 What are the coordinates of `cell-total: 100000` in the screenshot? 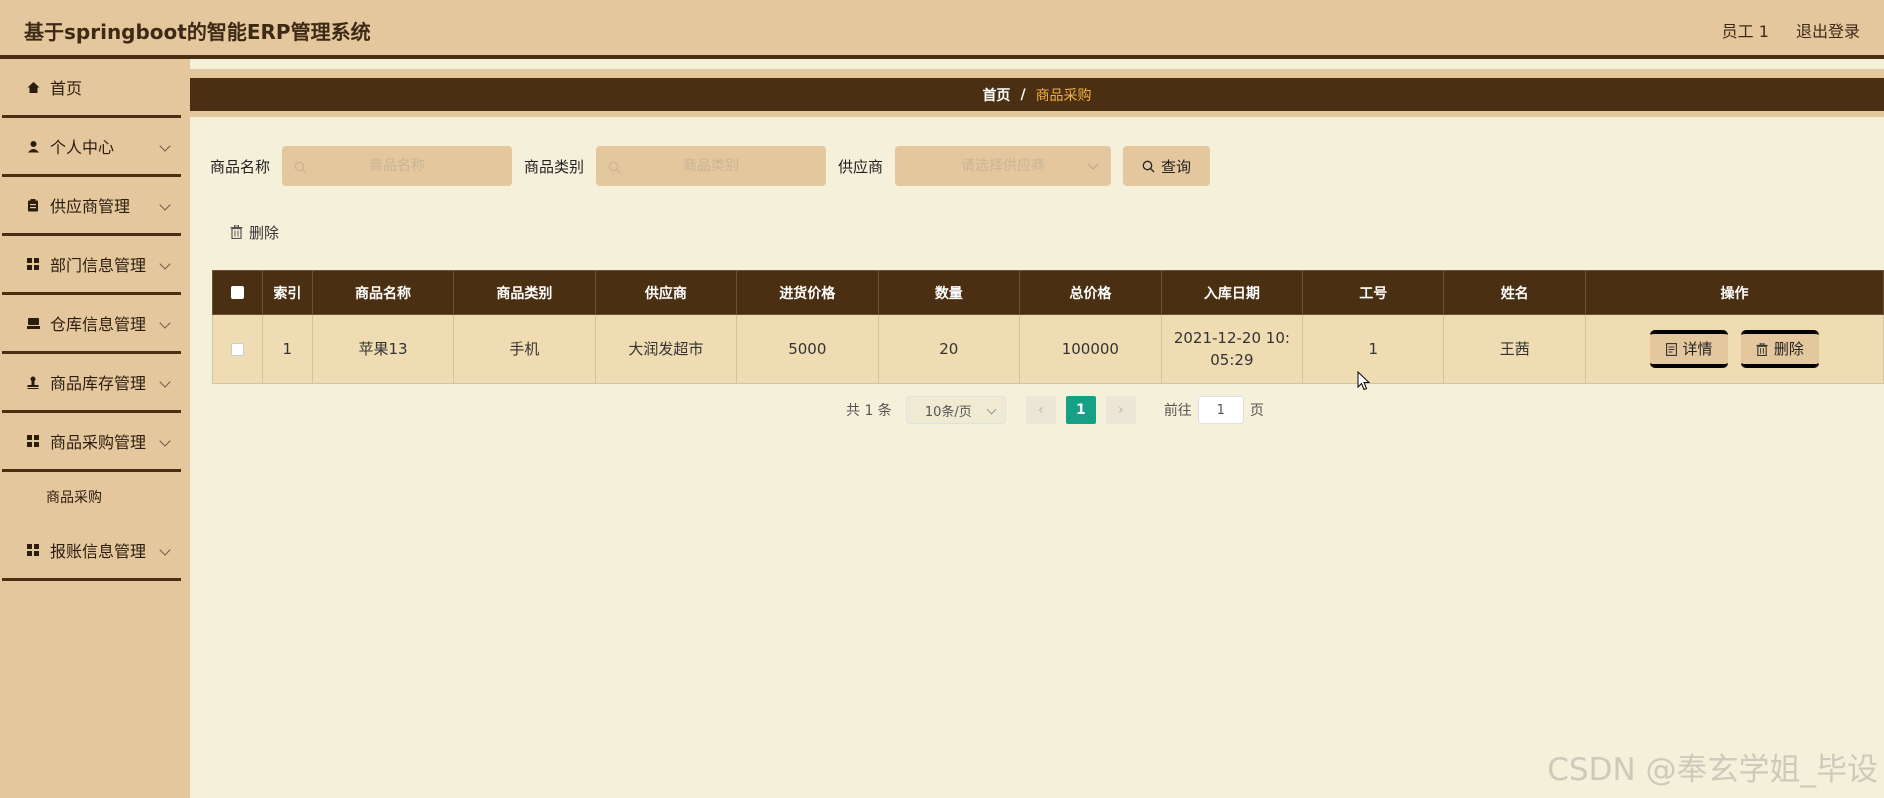 It's located at (1090, 349).